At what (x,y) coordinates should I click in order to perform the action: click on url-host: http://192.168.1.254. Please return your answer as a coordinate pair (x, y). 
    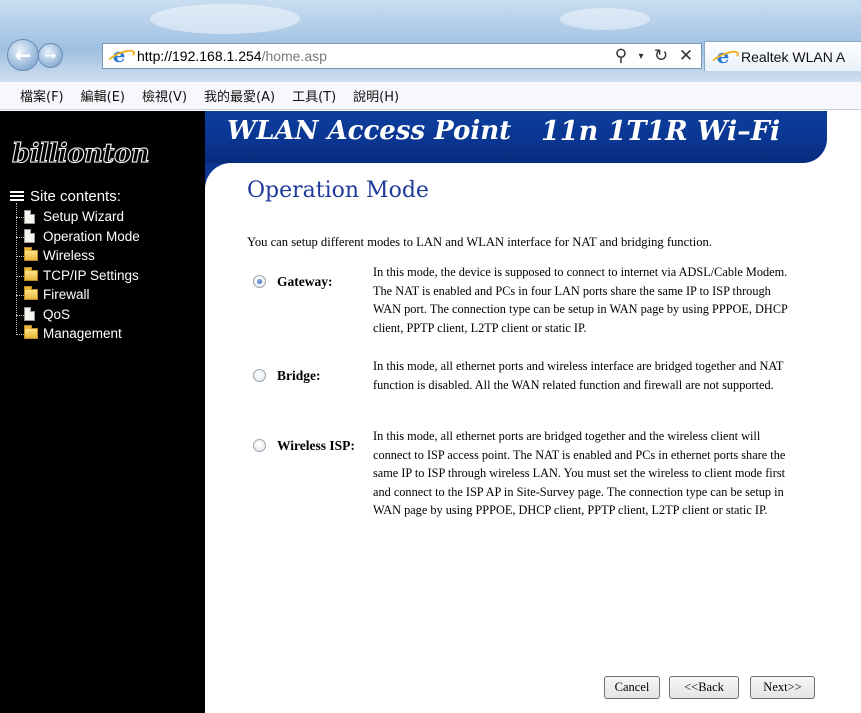
    Looking at the image, I should click on (199, 56).